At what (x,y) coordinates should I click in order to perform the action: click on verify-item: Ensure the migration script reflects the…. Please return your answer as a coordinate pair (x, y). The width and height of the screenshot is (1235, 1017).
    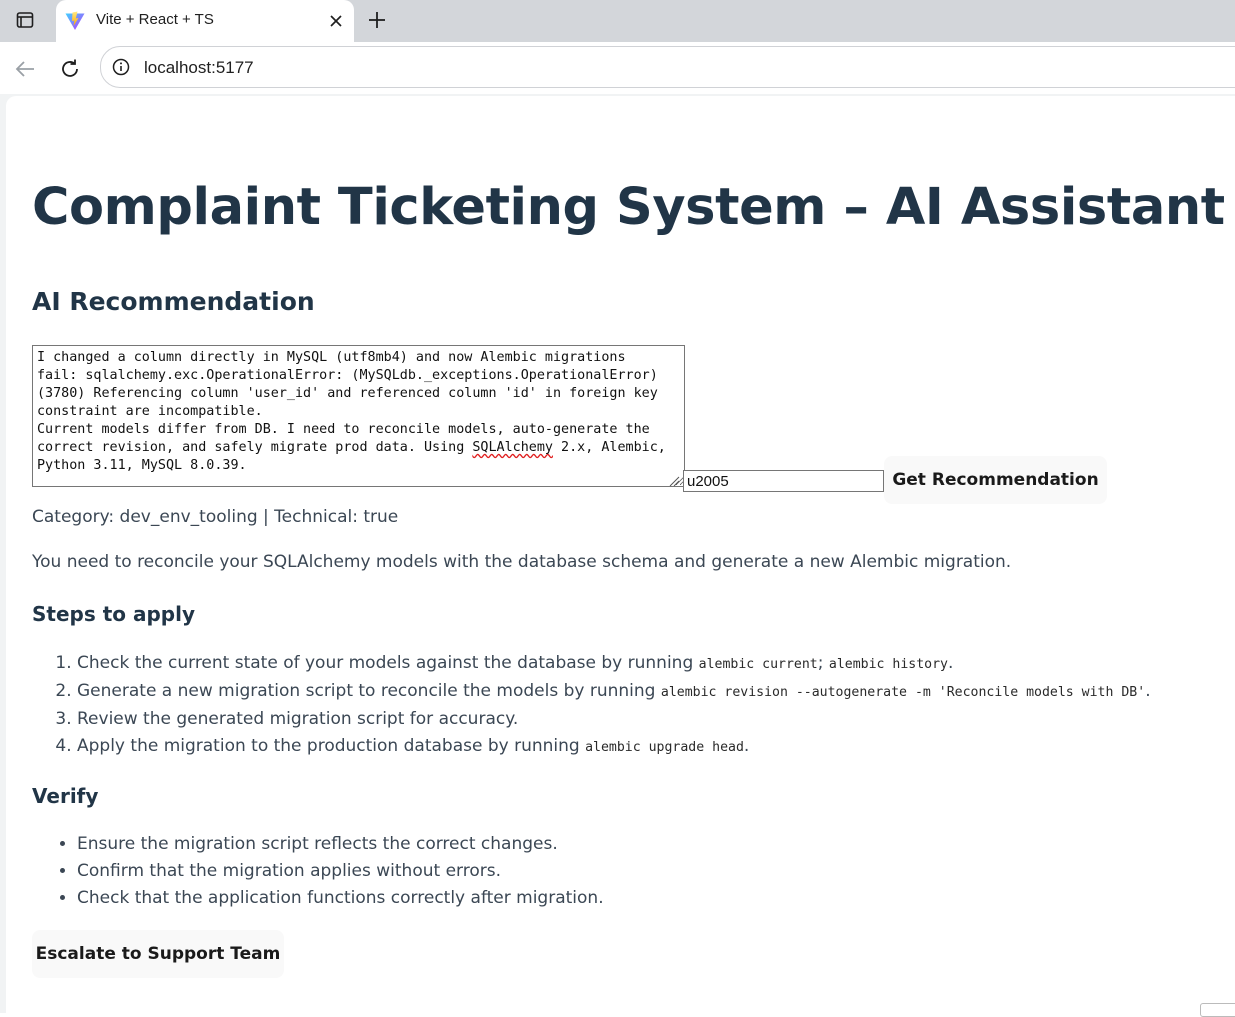
    Looking at the image, I should click on (340, 844).